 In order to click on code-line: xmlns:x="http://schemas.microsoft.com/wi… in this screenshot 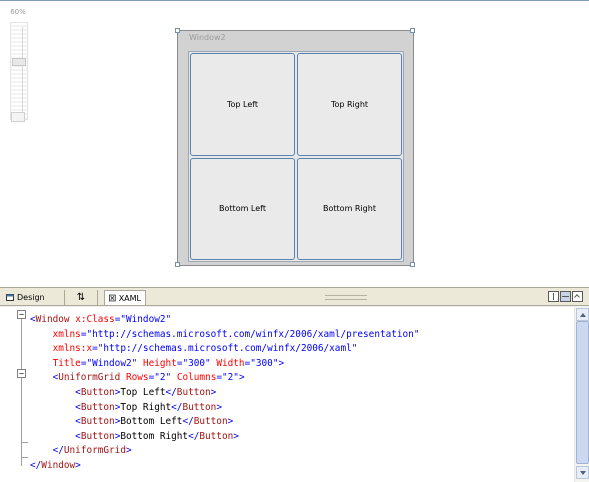, I will do `click(225, 349)`.